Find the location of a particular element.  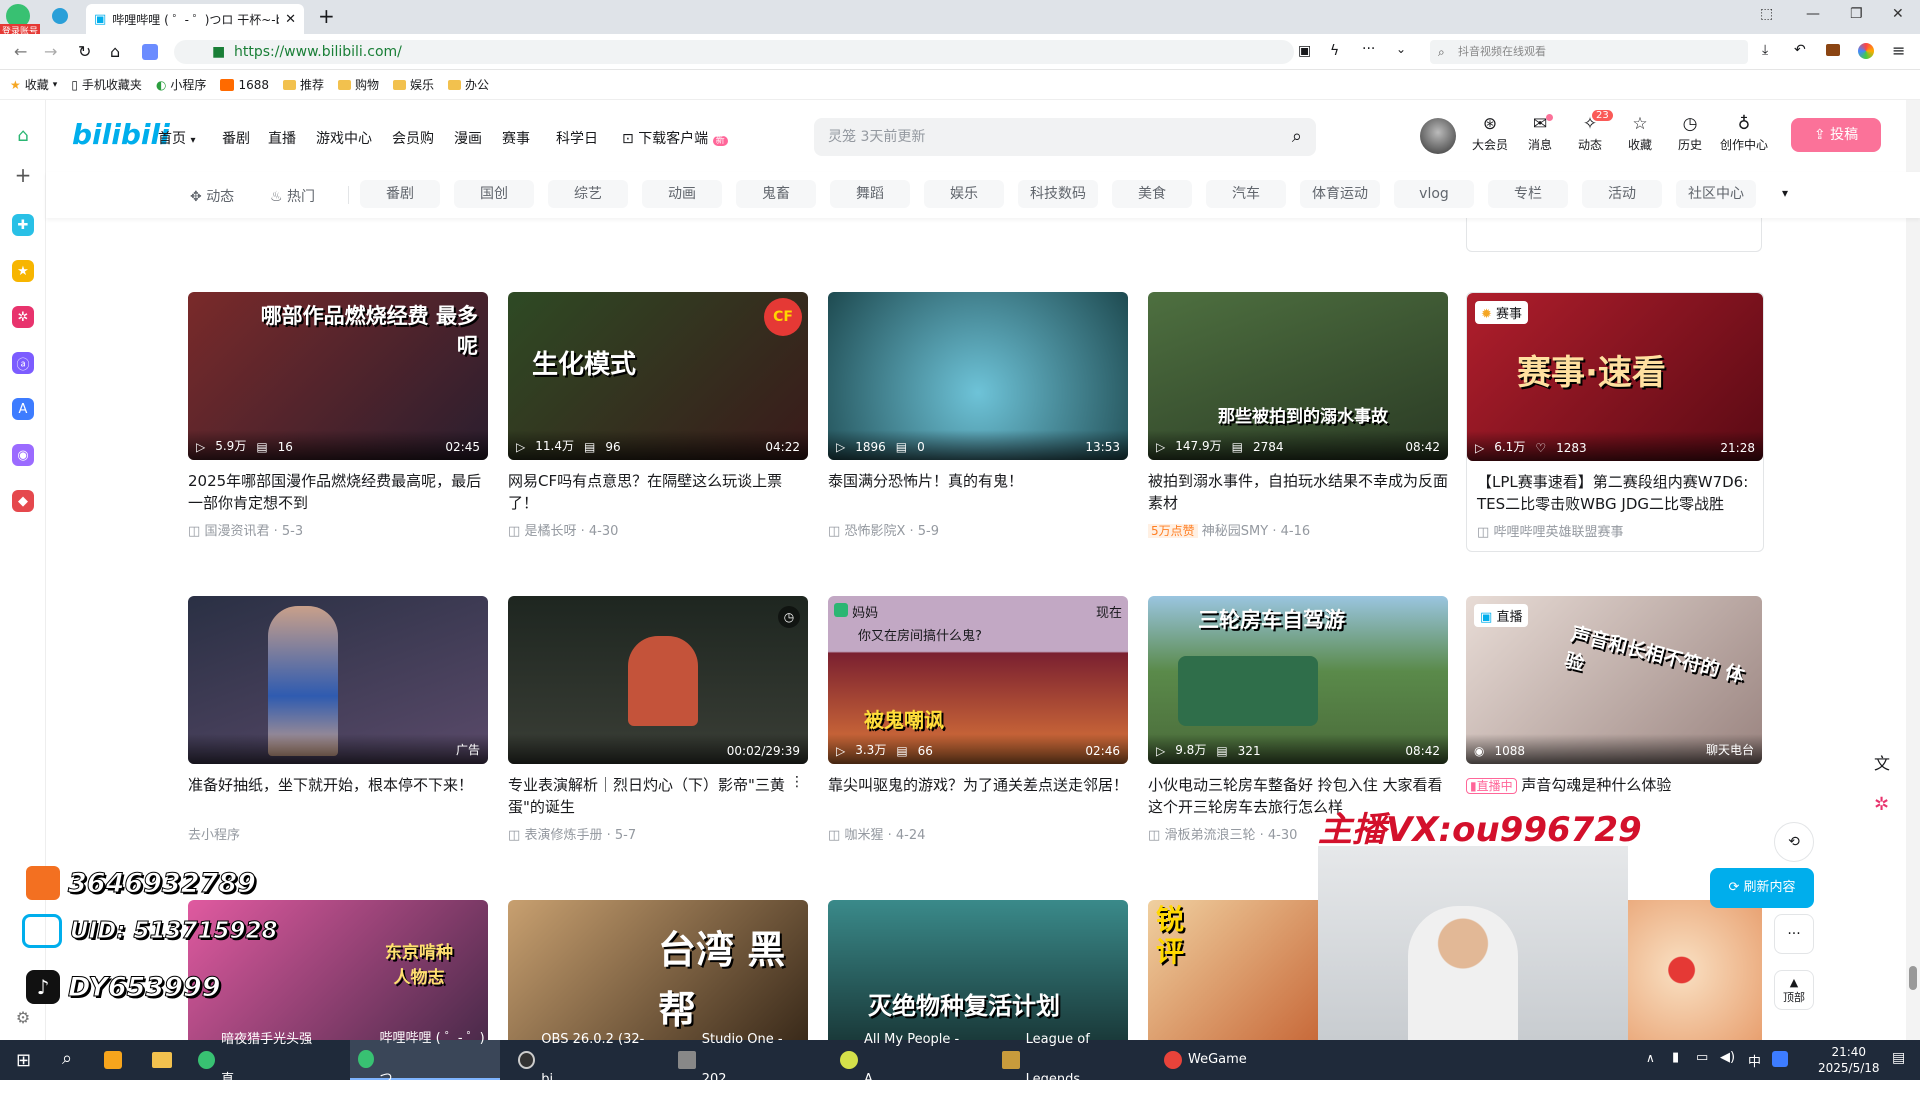

video-meta: ◫ 国漫资讯君 · 5-3 is located at coordinates (338, 529).